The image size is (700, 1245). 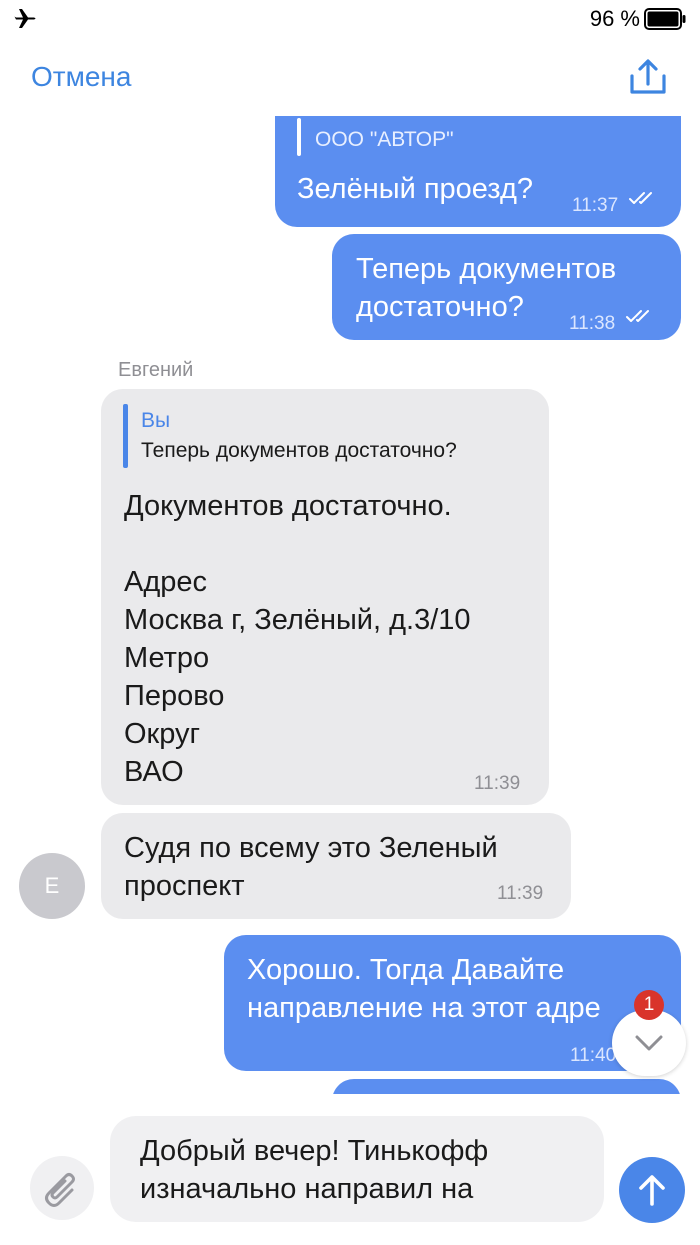 I want to click on unread-badge: 1, so click(x=649, y=1005).